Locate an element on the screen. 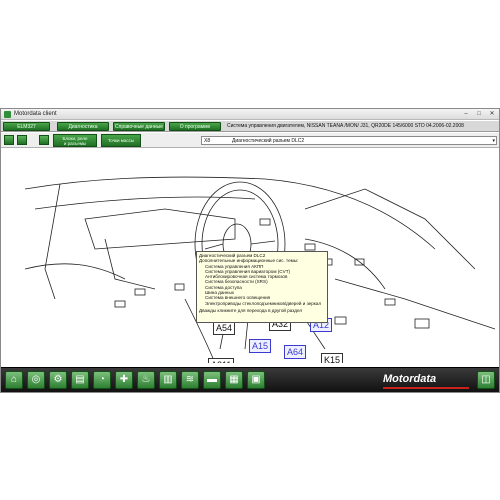  document-icon: ▤ is located at coordinates (80, 380).